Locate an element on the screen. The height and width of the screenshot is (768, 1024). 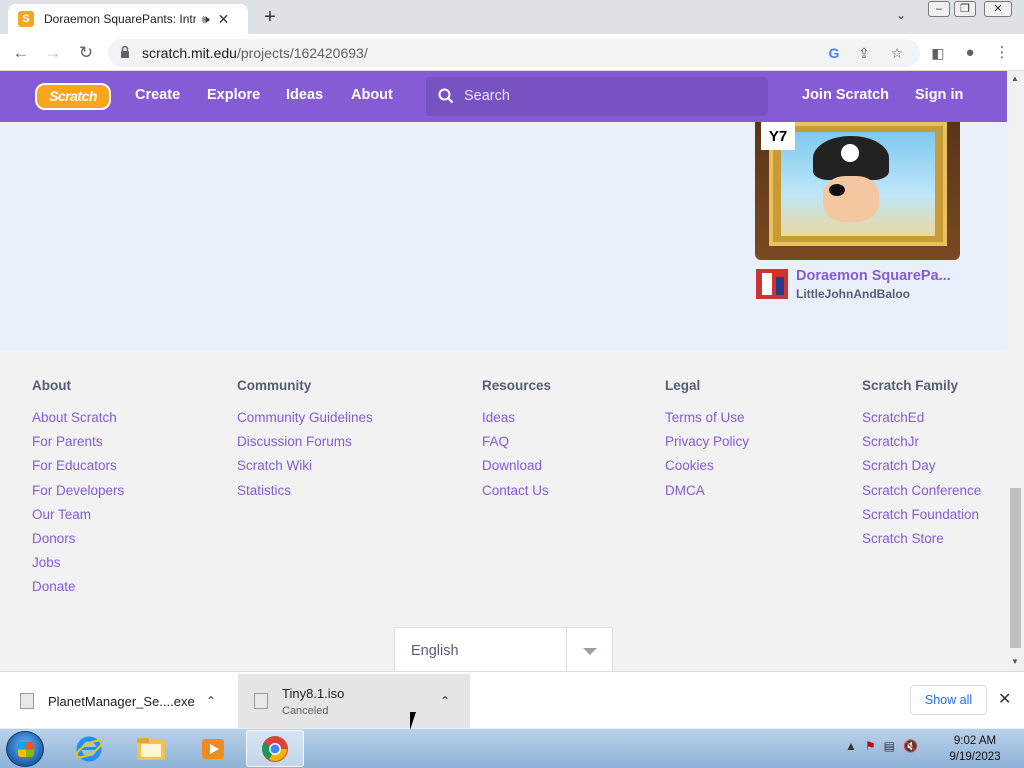
media-player-icon is located at coordinates (213, 748).